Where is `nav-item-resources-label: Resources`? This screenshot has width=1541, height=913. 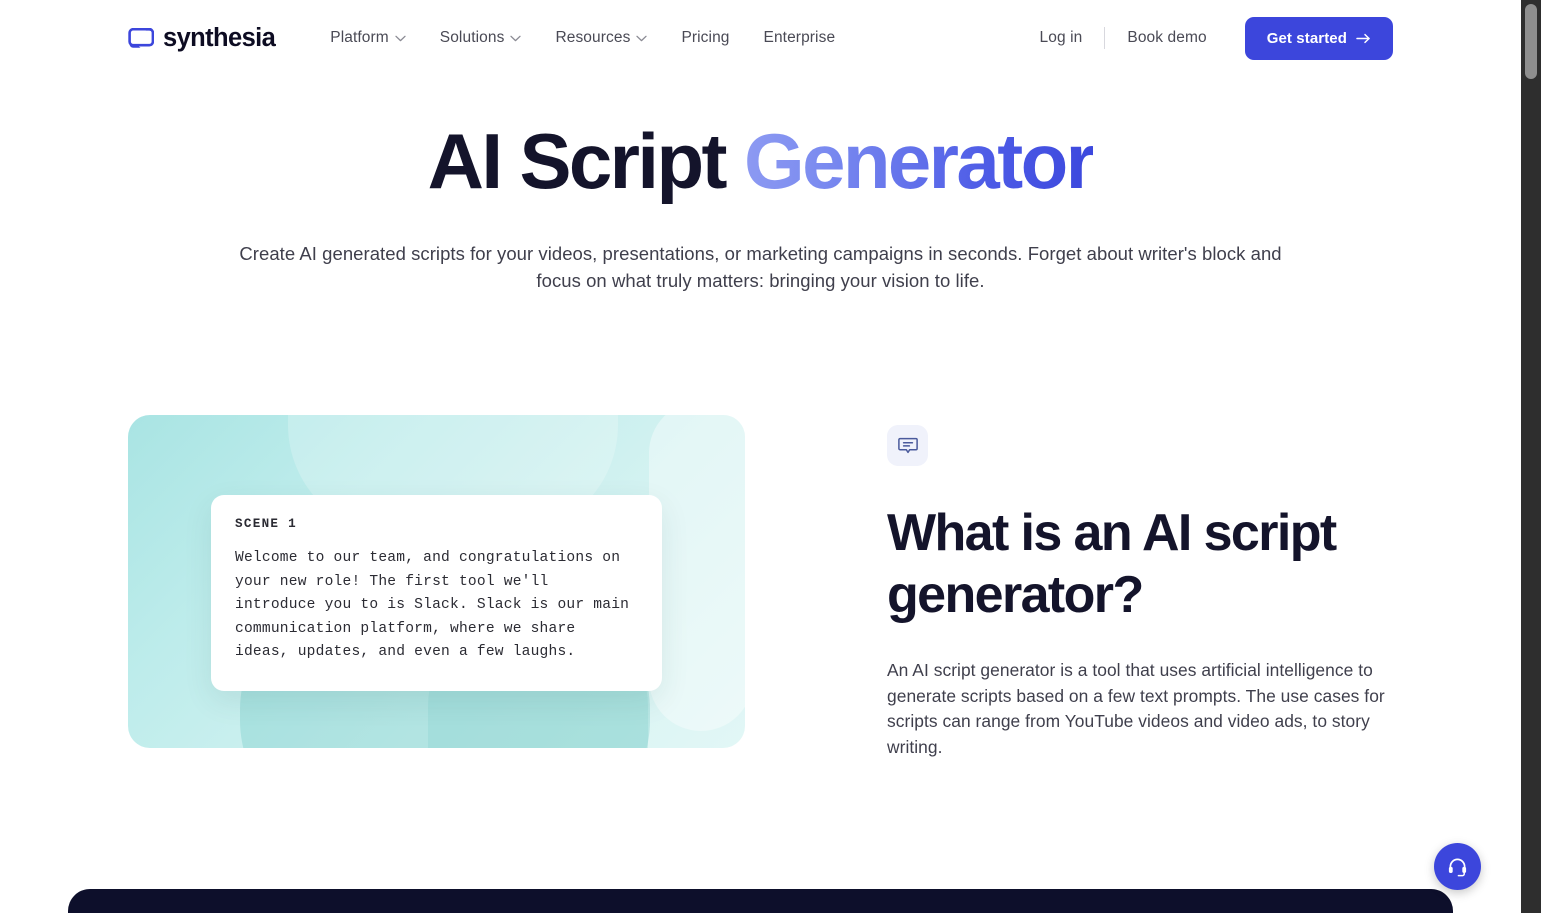
nav-item-resources-label: Resources is located at coordinates (593, 37).